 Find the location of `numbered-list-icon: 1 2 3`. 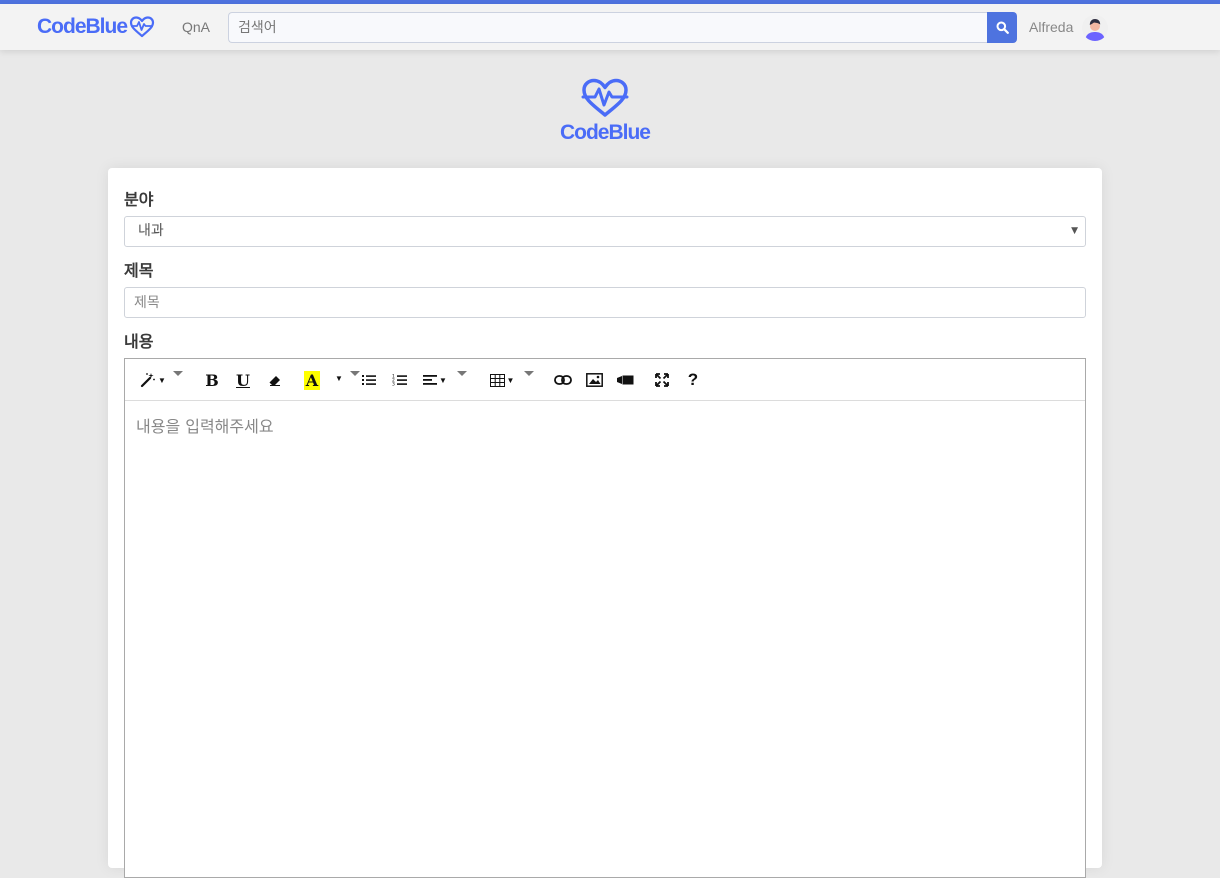

numbered-list-icon: 1 2 3 is located at coordinates (399, 381).